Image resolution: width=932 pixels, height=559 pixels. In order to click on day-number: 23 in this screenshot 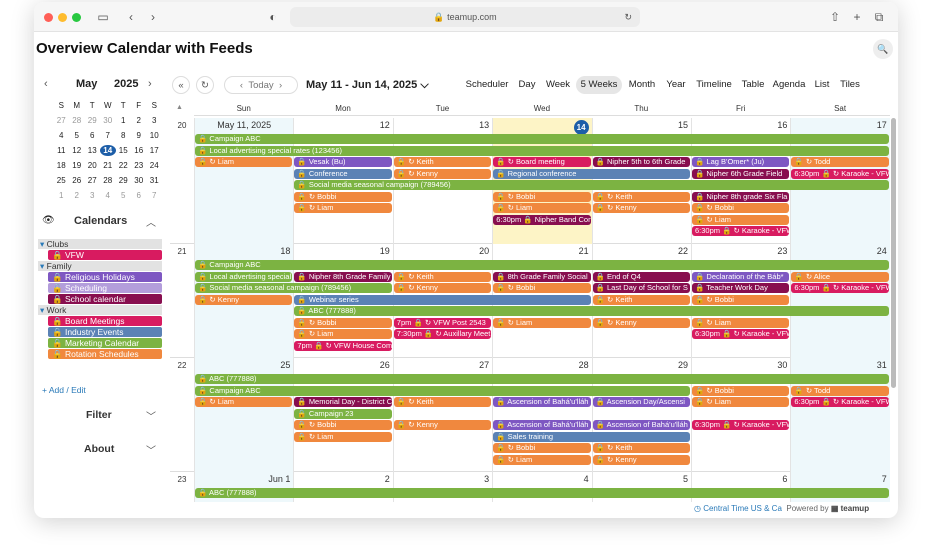, I will do `click(782, 251)`.